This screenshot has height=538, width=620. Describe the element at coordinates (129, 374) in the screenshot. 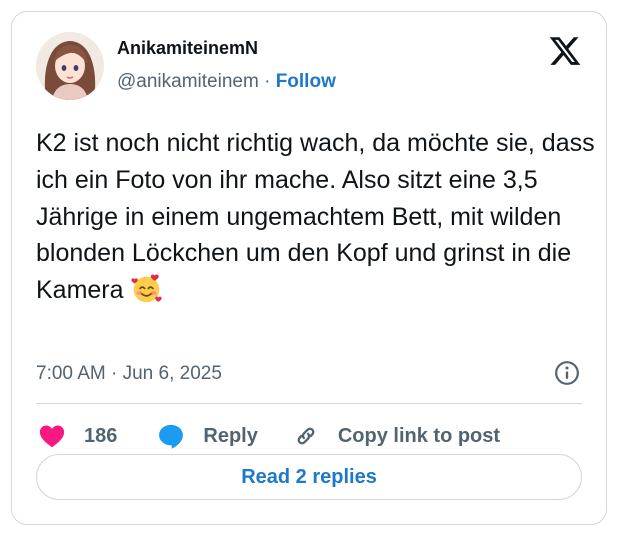

I see `tweet-timestamp: 7:00 AM · Jun 6, 2025` at that location.